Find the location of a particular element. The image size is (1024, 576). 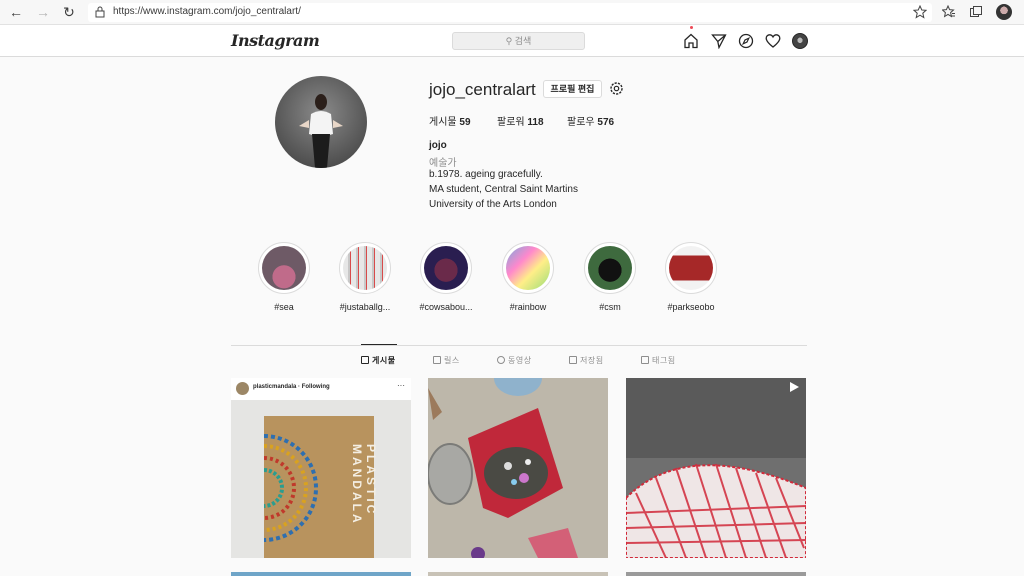

edit-profile-button: 프로필 편집 is located at coordinates (572, 89).